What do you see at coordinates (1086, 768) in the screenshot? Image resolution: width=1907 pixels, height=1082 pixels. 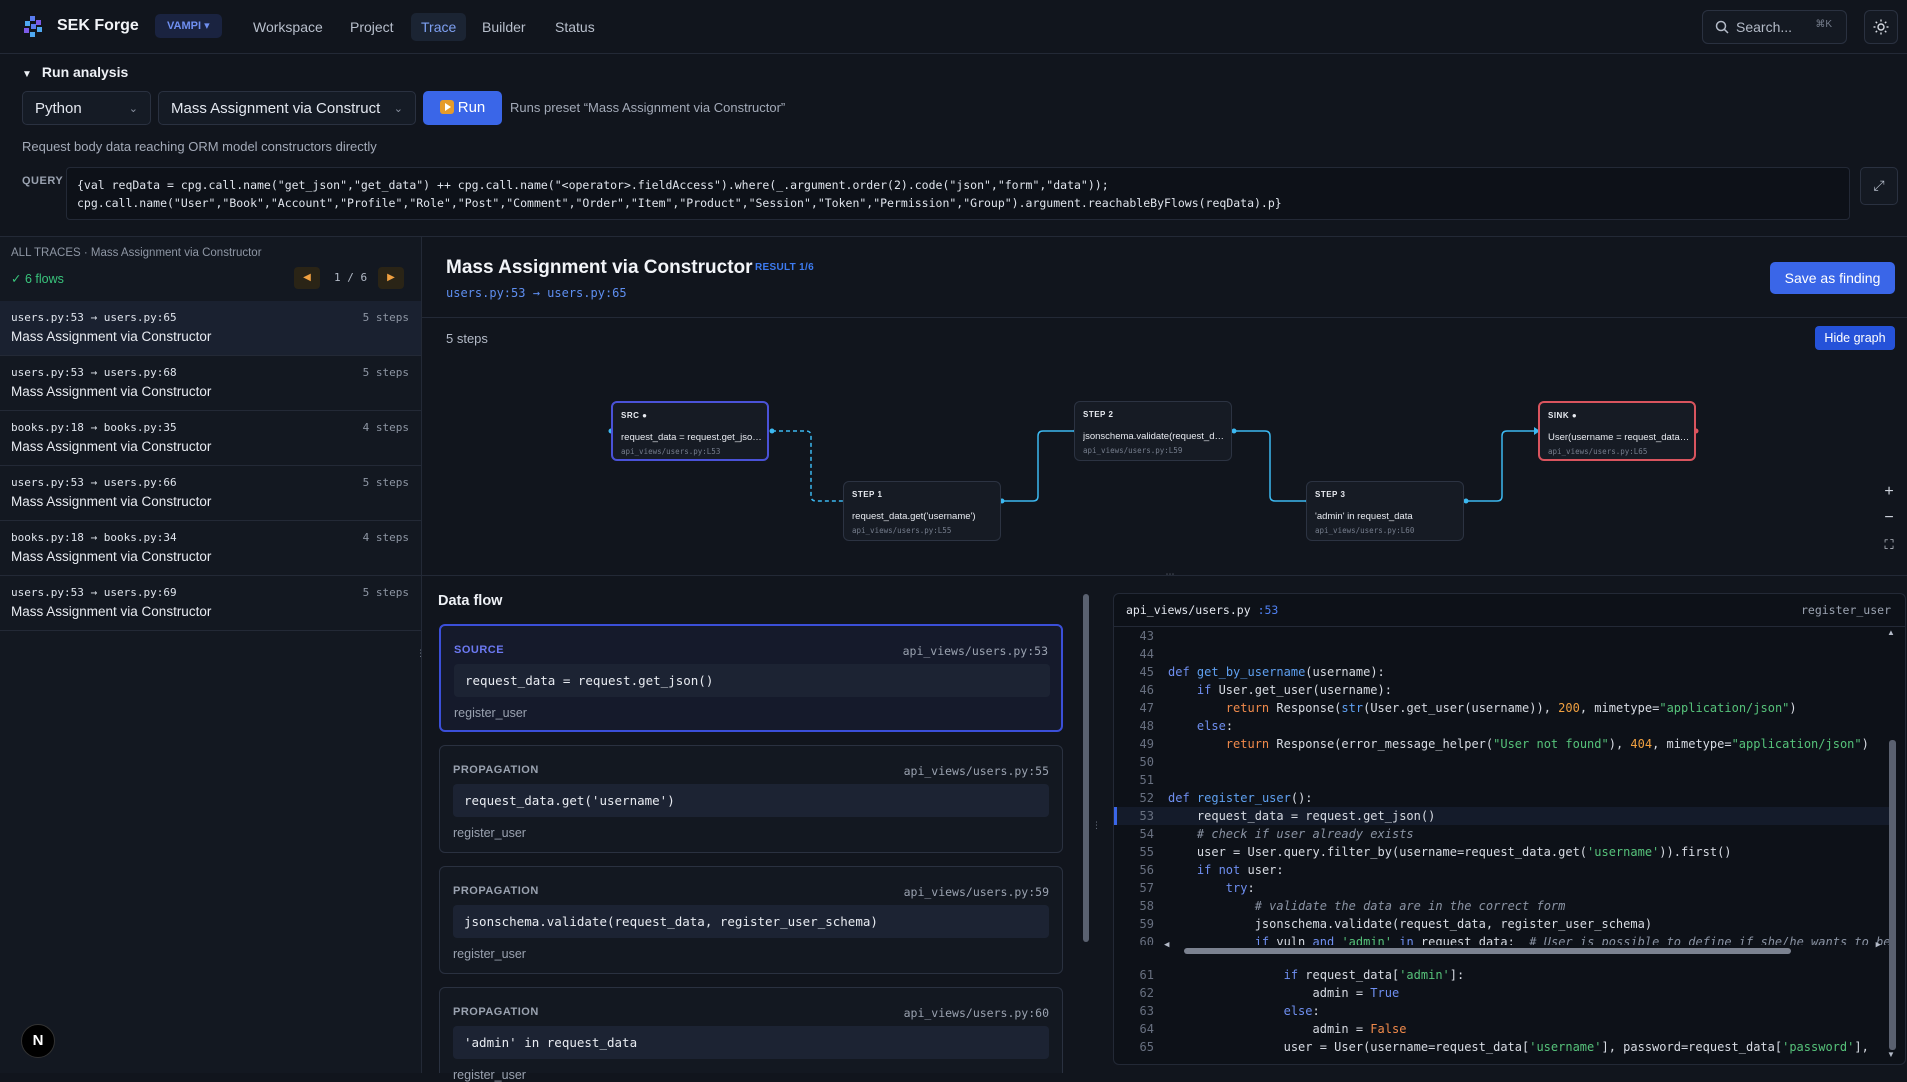 I see `dataflow-scrollbar-thumb` at bounding box center [1086, 768].